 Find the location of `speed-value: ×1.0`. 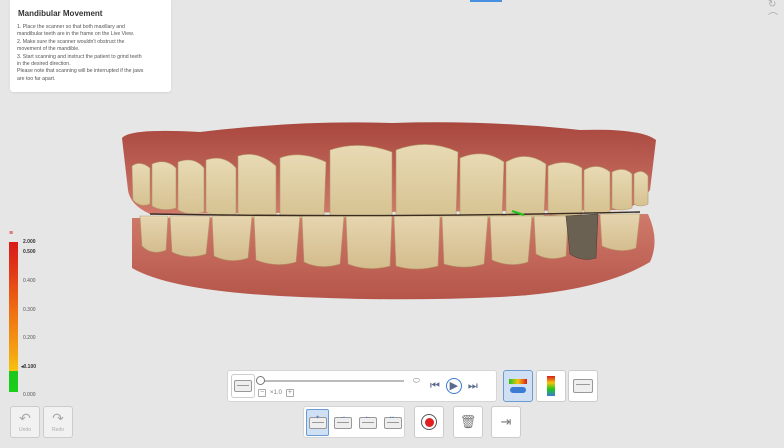

speed-value: ×1.0 is located at coordinates (276, 393).